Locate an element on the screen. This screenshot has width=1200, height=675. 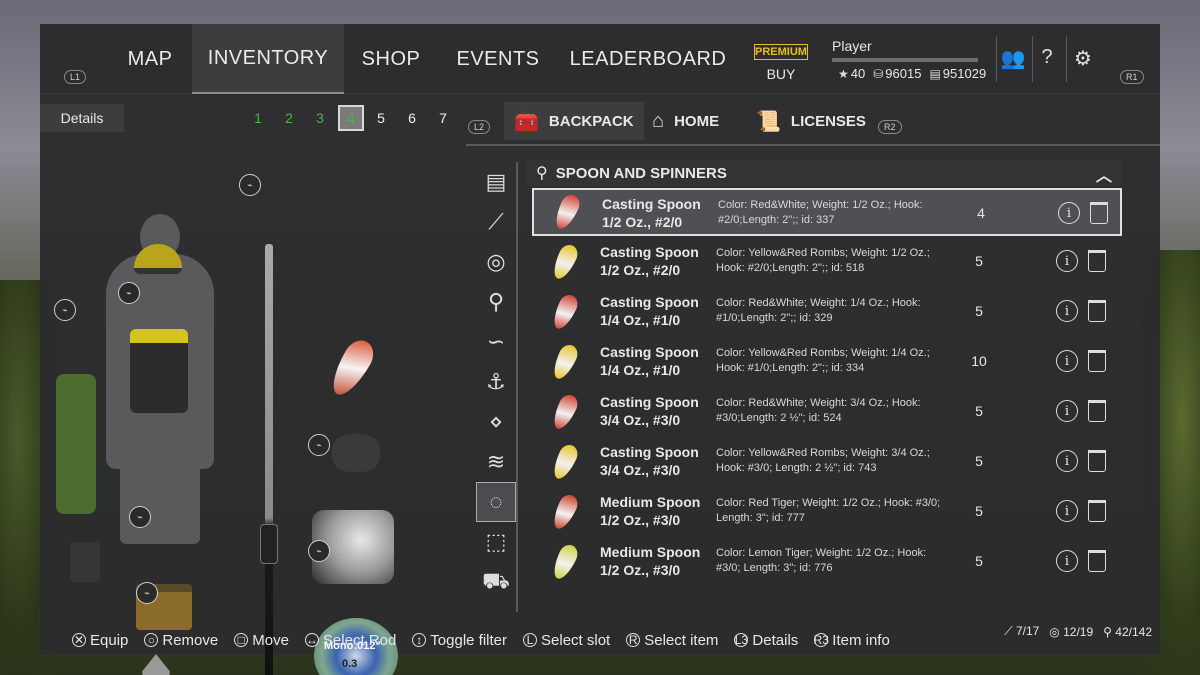
rod-slot-3: 3 is located at coordinates (320, 118).